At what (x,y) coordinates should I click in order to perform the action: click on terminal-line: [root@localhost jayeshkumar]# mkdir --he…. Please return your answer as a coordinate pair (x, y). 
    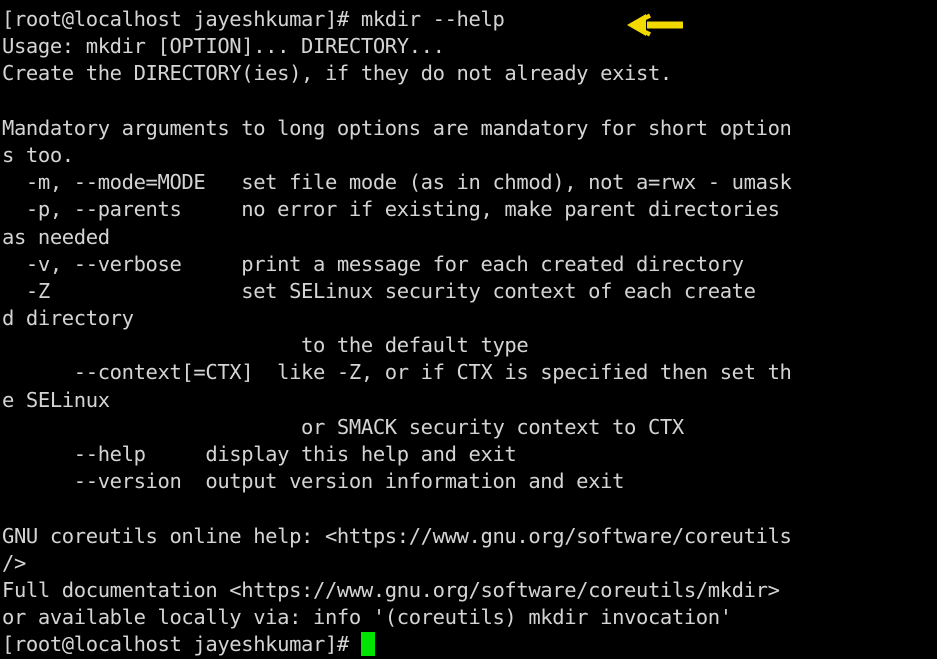
    Looking at the image, I should click on (253, 19).